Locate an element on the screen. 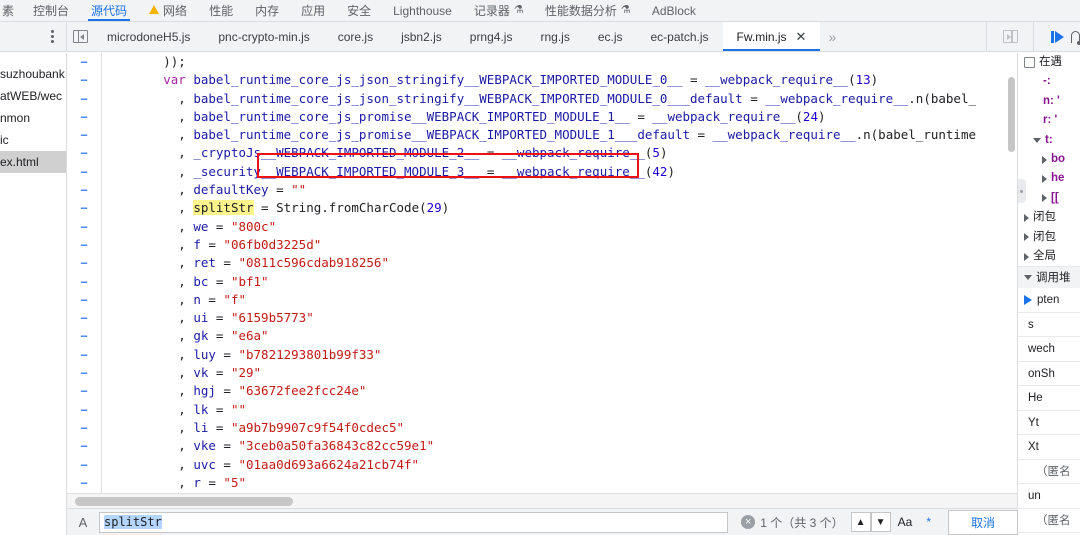 The height and width of the screenshot is (535, 1080). resize-handle is located at coordinates (1022, 191).